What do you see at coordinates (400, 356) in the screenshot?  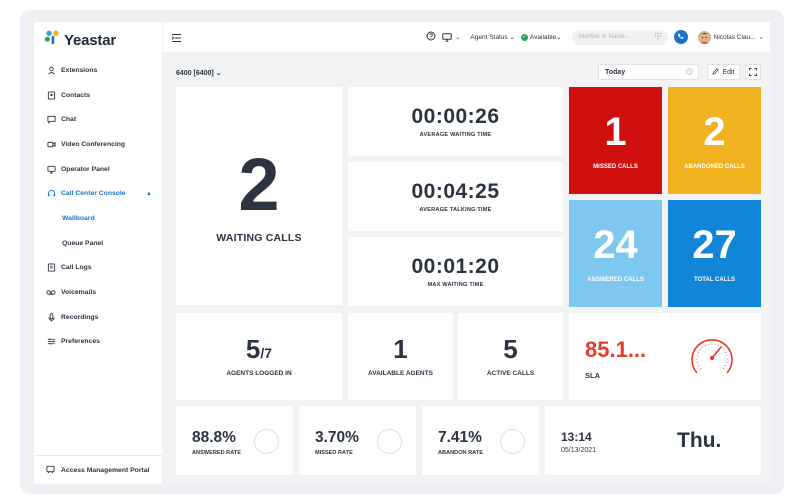 I see `available-agents-card: 1 AVAILABLE AGENTS` at bounding box center [400, 356].